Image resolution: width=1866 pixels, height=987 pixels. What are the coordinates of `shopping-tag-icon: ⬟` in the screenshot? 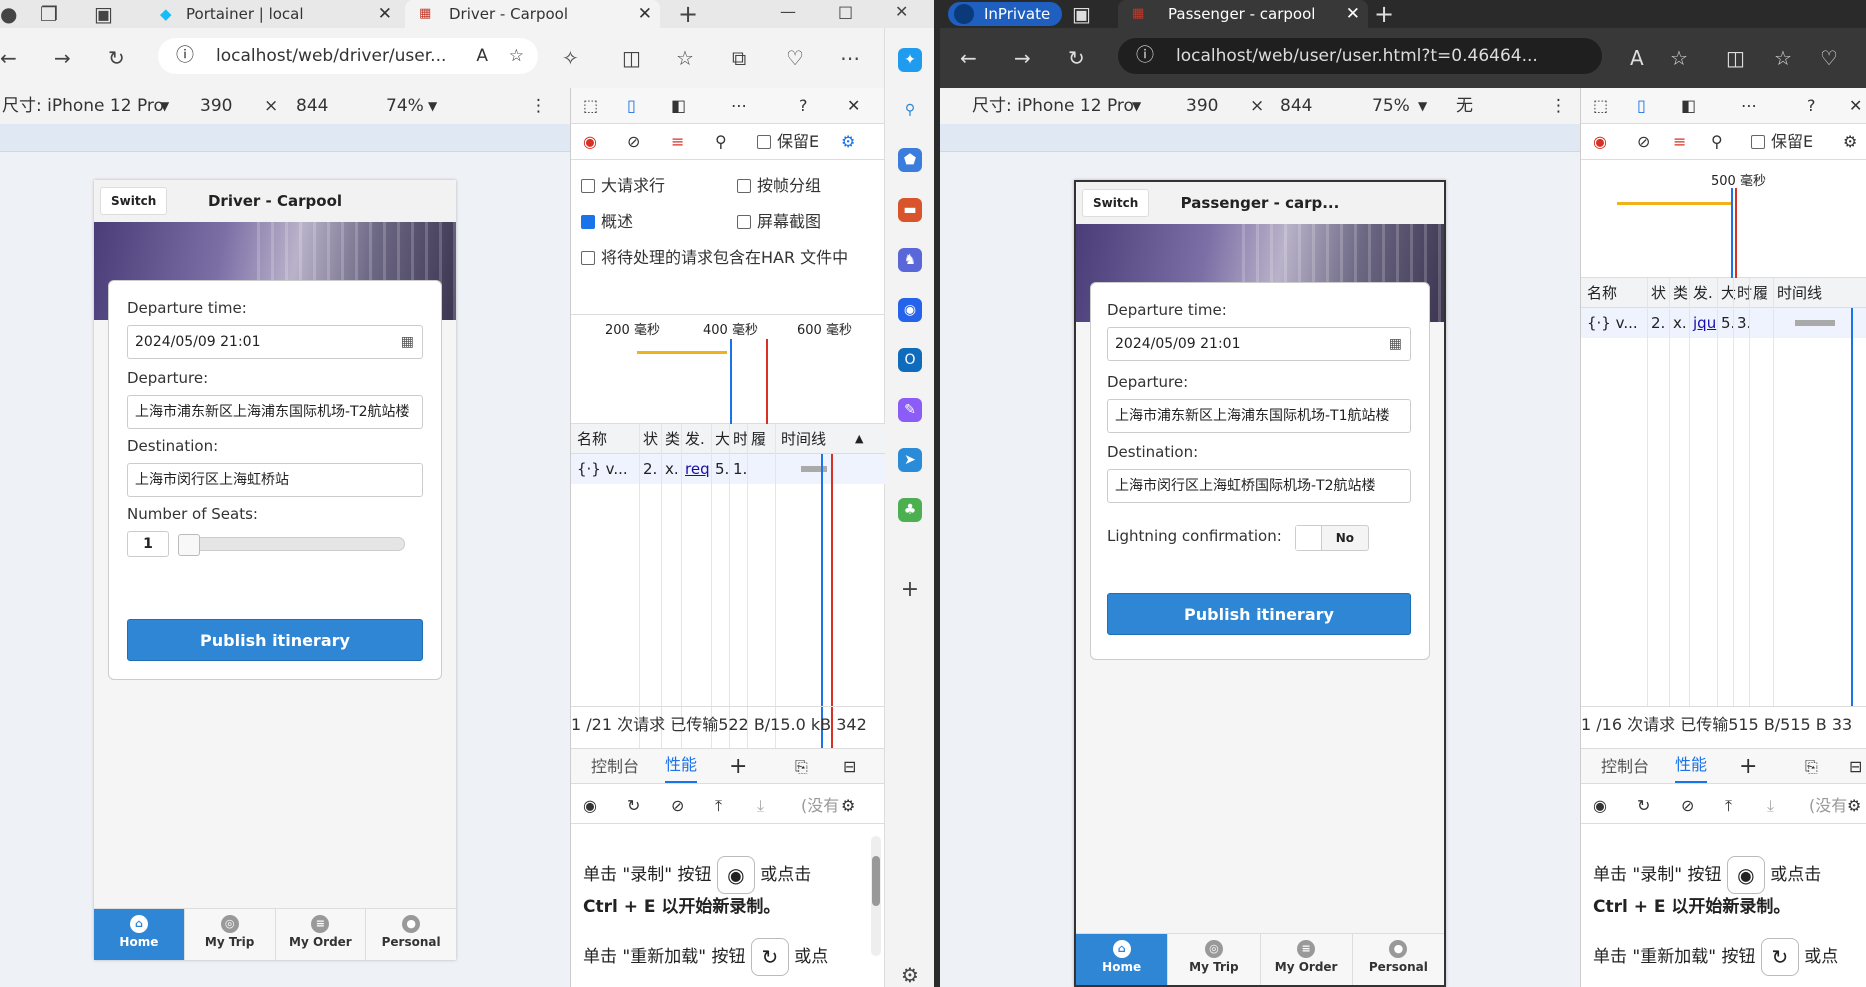 It's located at (910, 160).